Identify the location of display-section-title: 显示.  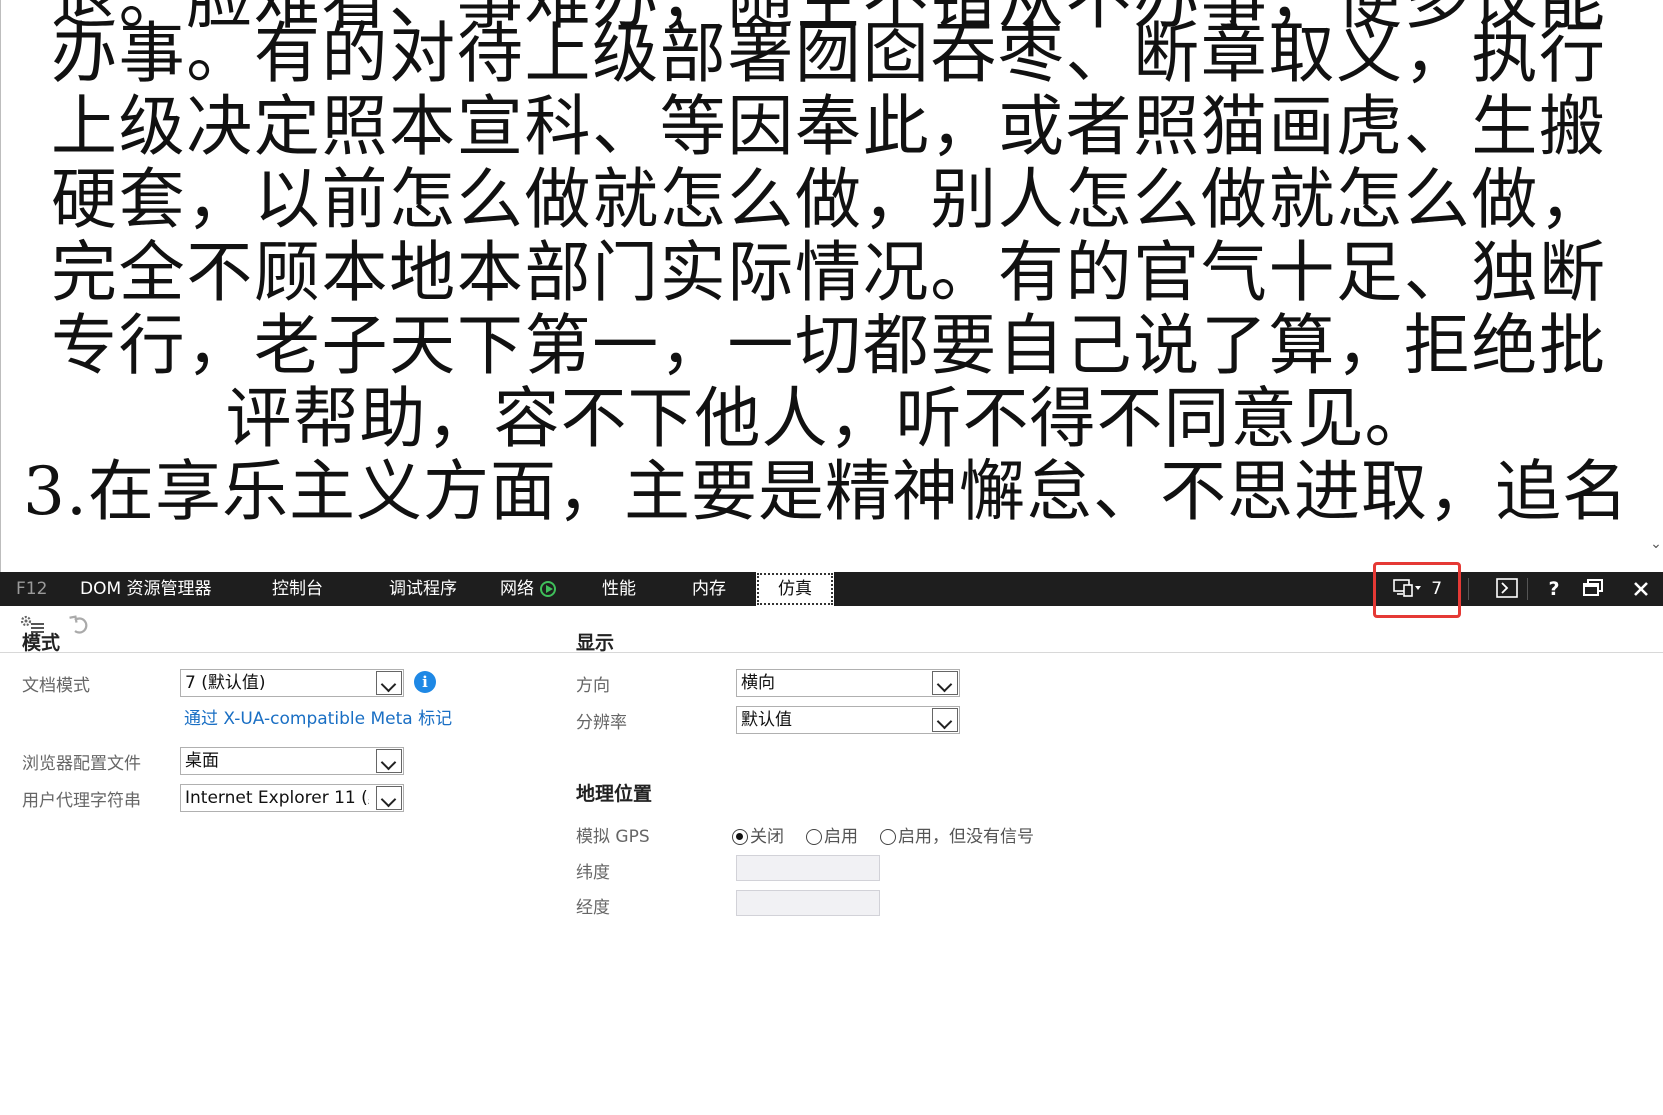
(595, 643).